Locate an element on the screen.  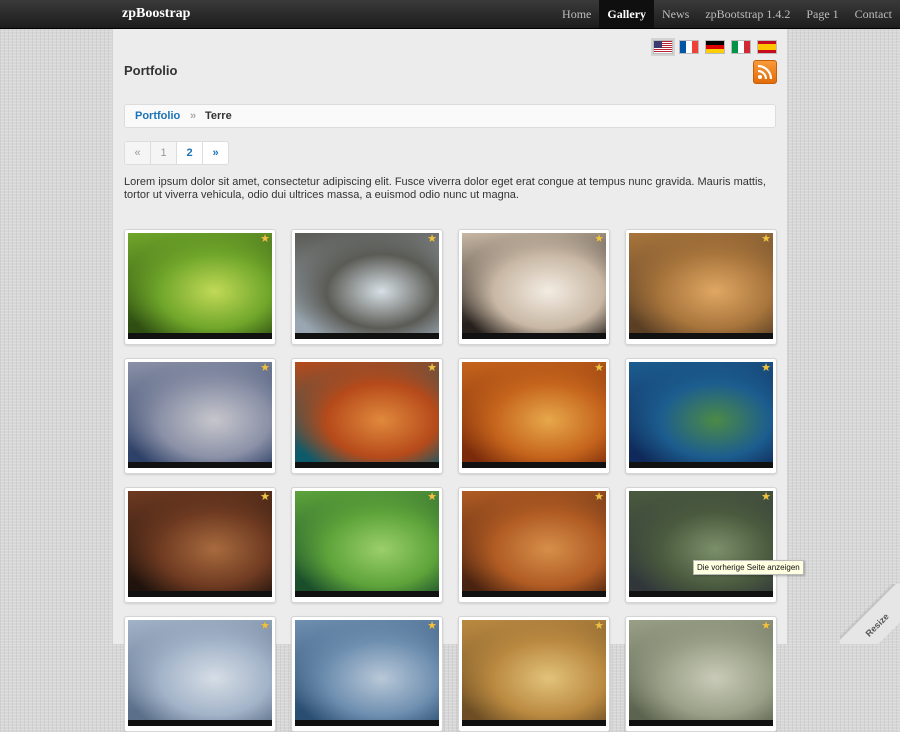
thumbnail-mountain-valley: ★ is located at coordinates (701, 545).